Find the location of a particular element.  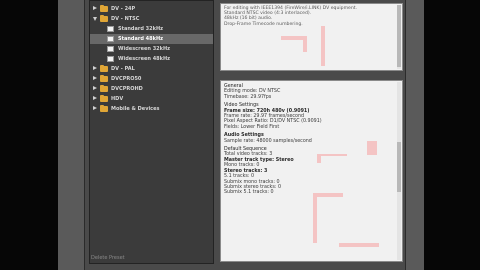

tree-item-label: HDV is located at coordinates (117, 99).